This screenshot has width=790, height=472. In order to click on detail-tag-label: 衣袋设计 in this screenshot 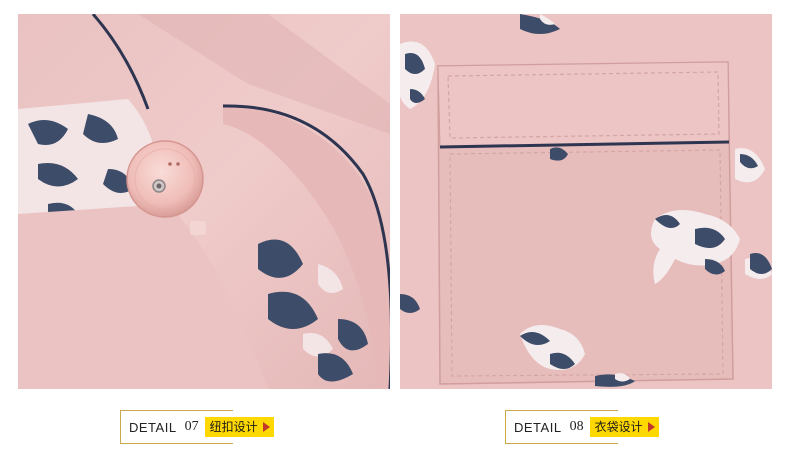, I will do `click(618, 427)`.